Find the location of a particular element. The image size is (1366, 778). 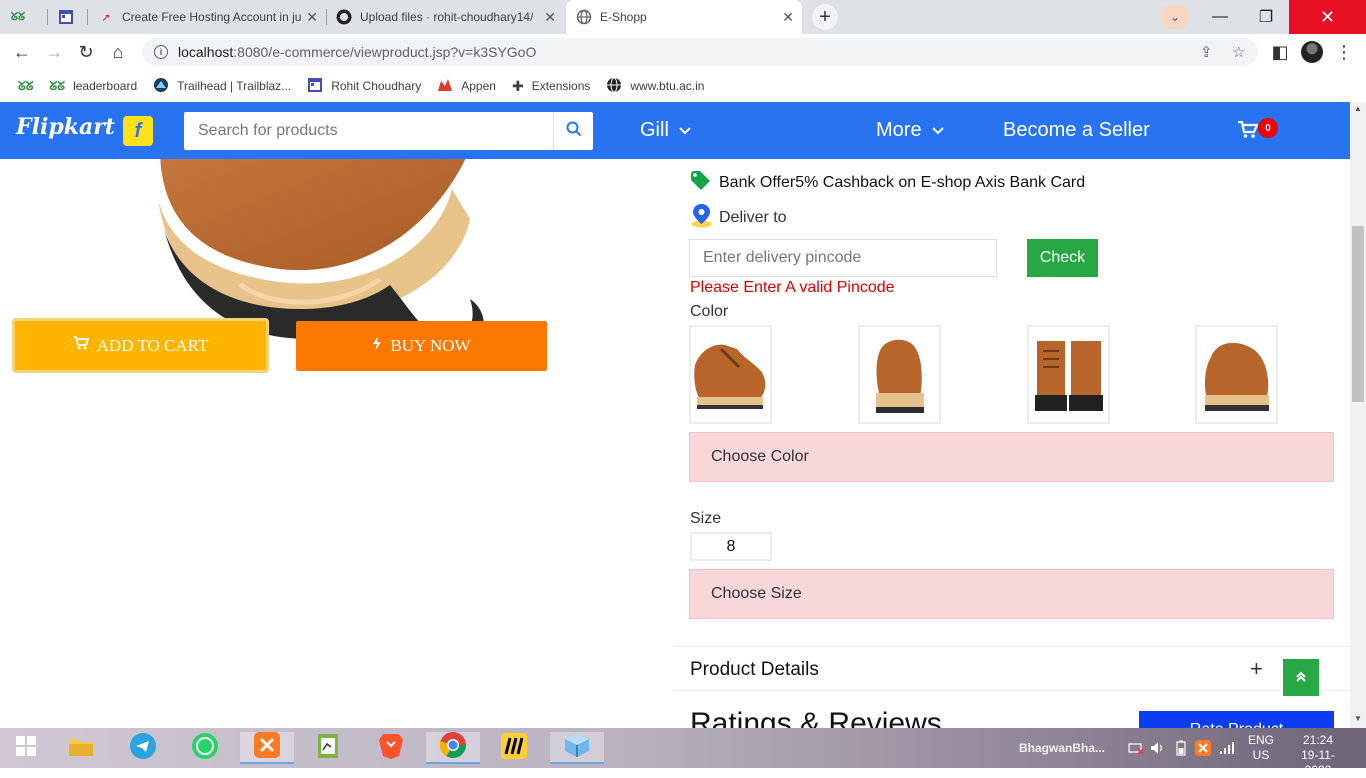

taskbar-chrome is located at coordinates (453, 747).